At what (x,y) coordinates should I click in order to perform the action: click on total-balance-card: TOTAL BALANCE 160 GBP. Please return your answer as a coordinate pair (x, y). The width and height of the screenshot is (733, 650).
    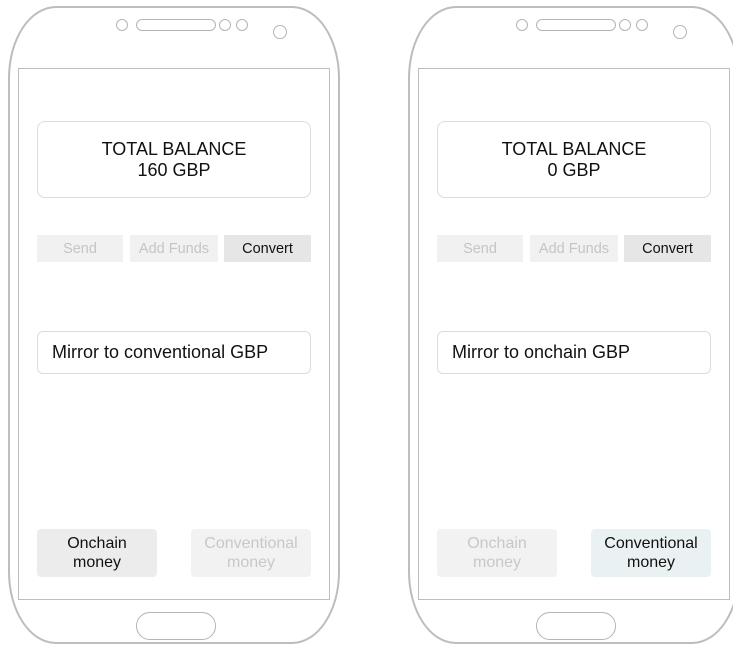
    Looking at the image, I should click on (174, 159).